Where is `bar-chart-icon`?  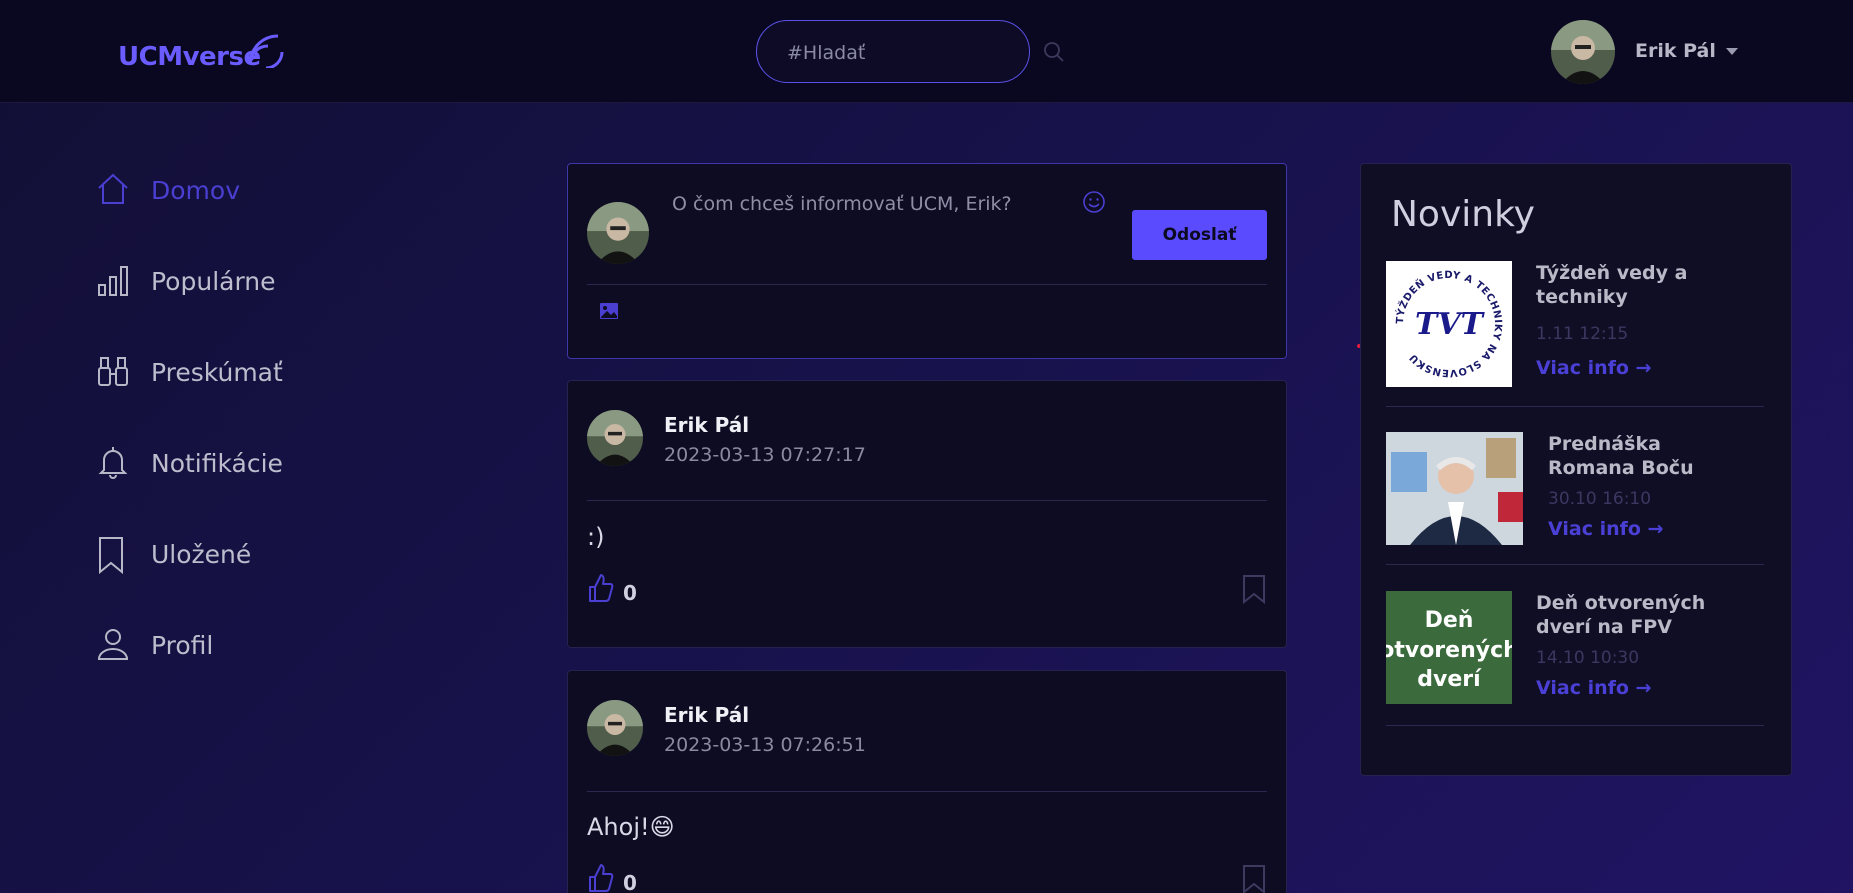
bar-chart-icon is located at coordinates (113, 281).